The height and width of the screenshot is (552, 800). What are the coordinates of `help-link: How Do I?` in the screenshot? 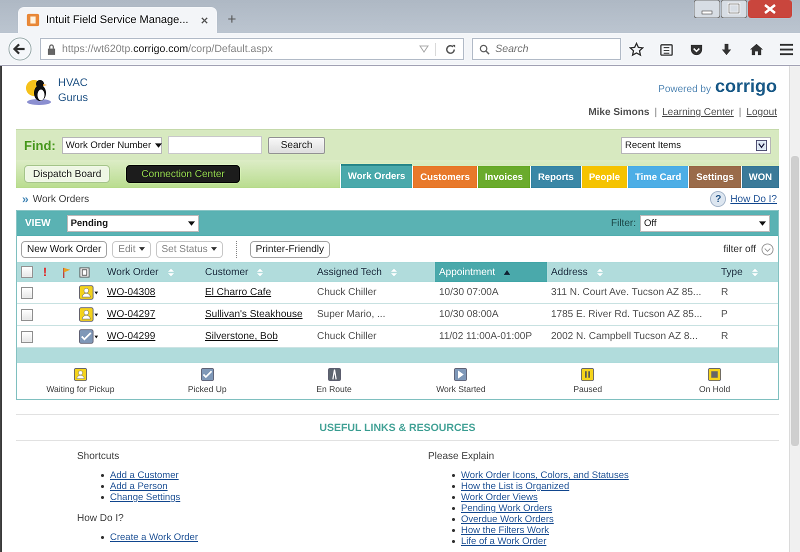 It's located at (753, 199).